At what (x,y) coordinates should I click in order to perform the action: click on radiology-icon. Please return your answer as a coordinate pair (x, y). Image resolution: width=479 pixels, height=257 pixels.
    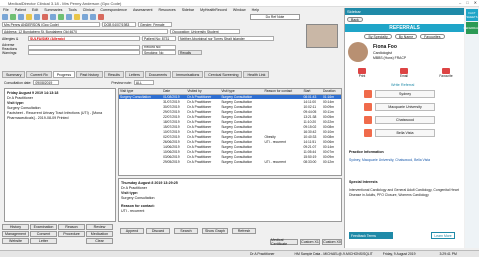
    Looking at the image, I should click on (53, 17).